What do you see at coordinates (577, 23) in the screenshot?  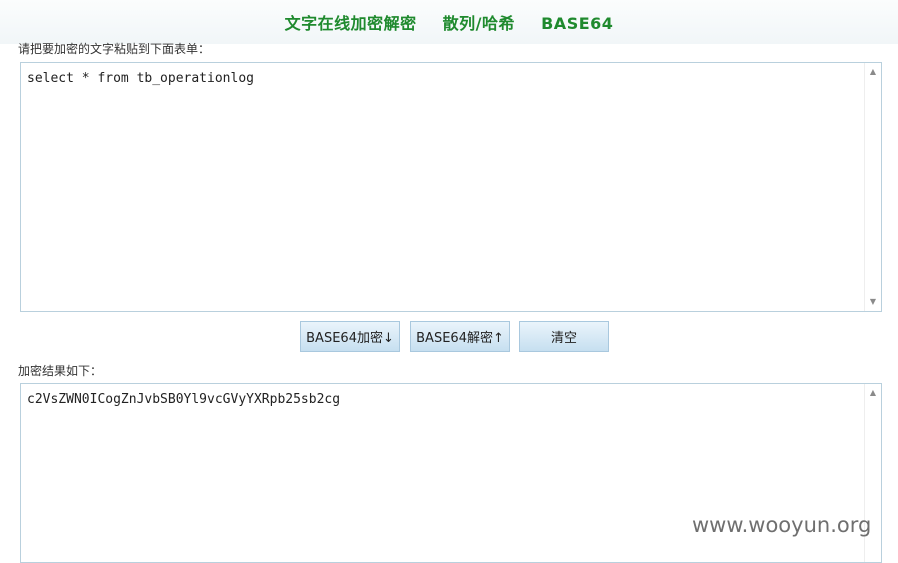 I see `title-link-base64: BASE64` at bounding box center [577, 23].